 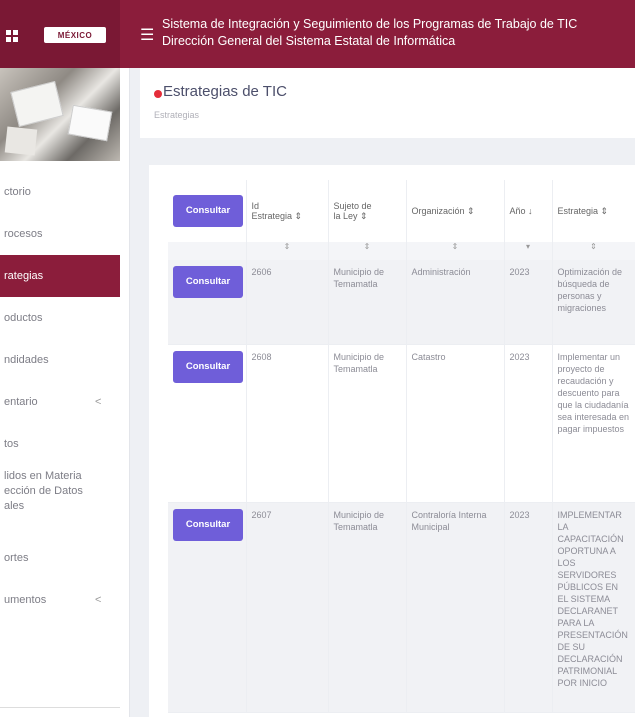 I want to click on hamburger-icon: ☰, so click(x=147, y=36).